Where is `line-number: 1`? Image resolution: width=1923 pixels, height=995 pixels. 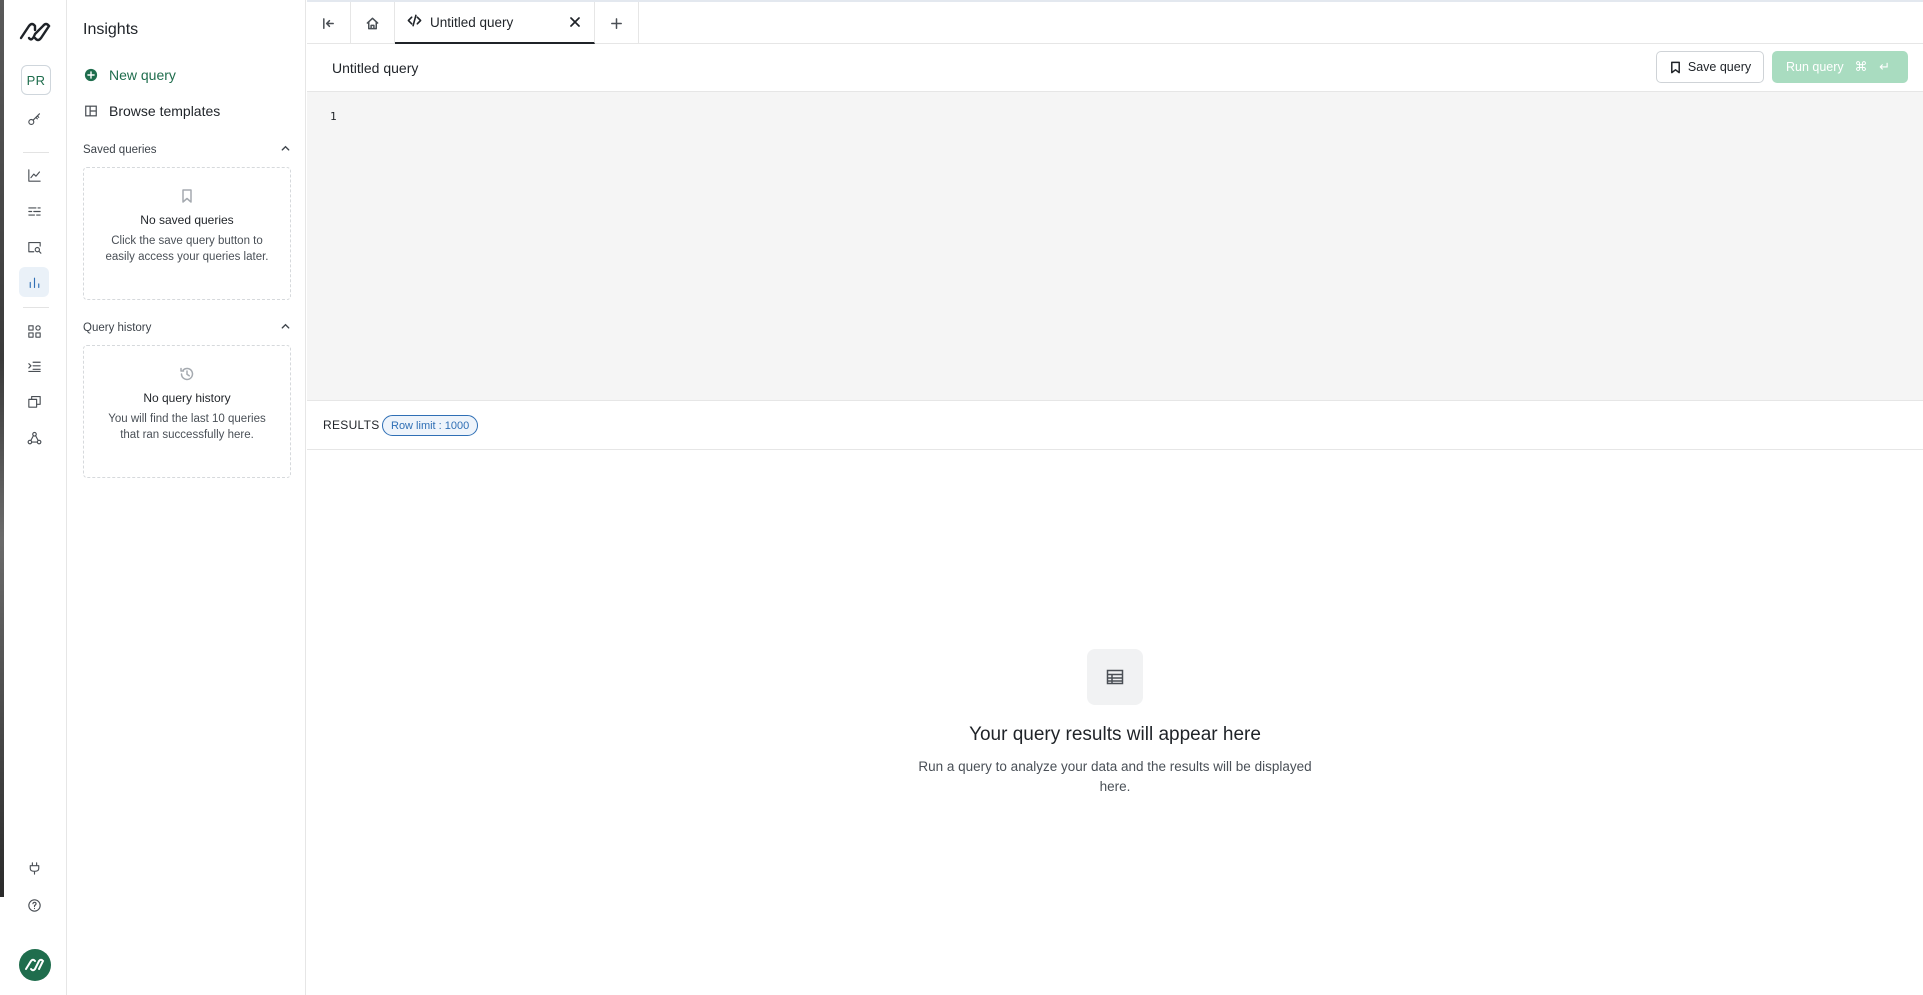 line-number: 1 is located at coordinates (333, 116).